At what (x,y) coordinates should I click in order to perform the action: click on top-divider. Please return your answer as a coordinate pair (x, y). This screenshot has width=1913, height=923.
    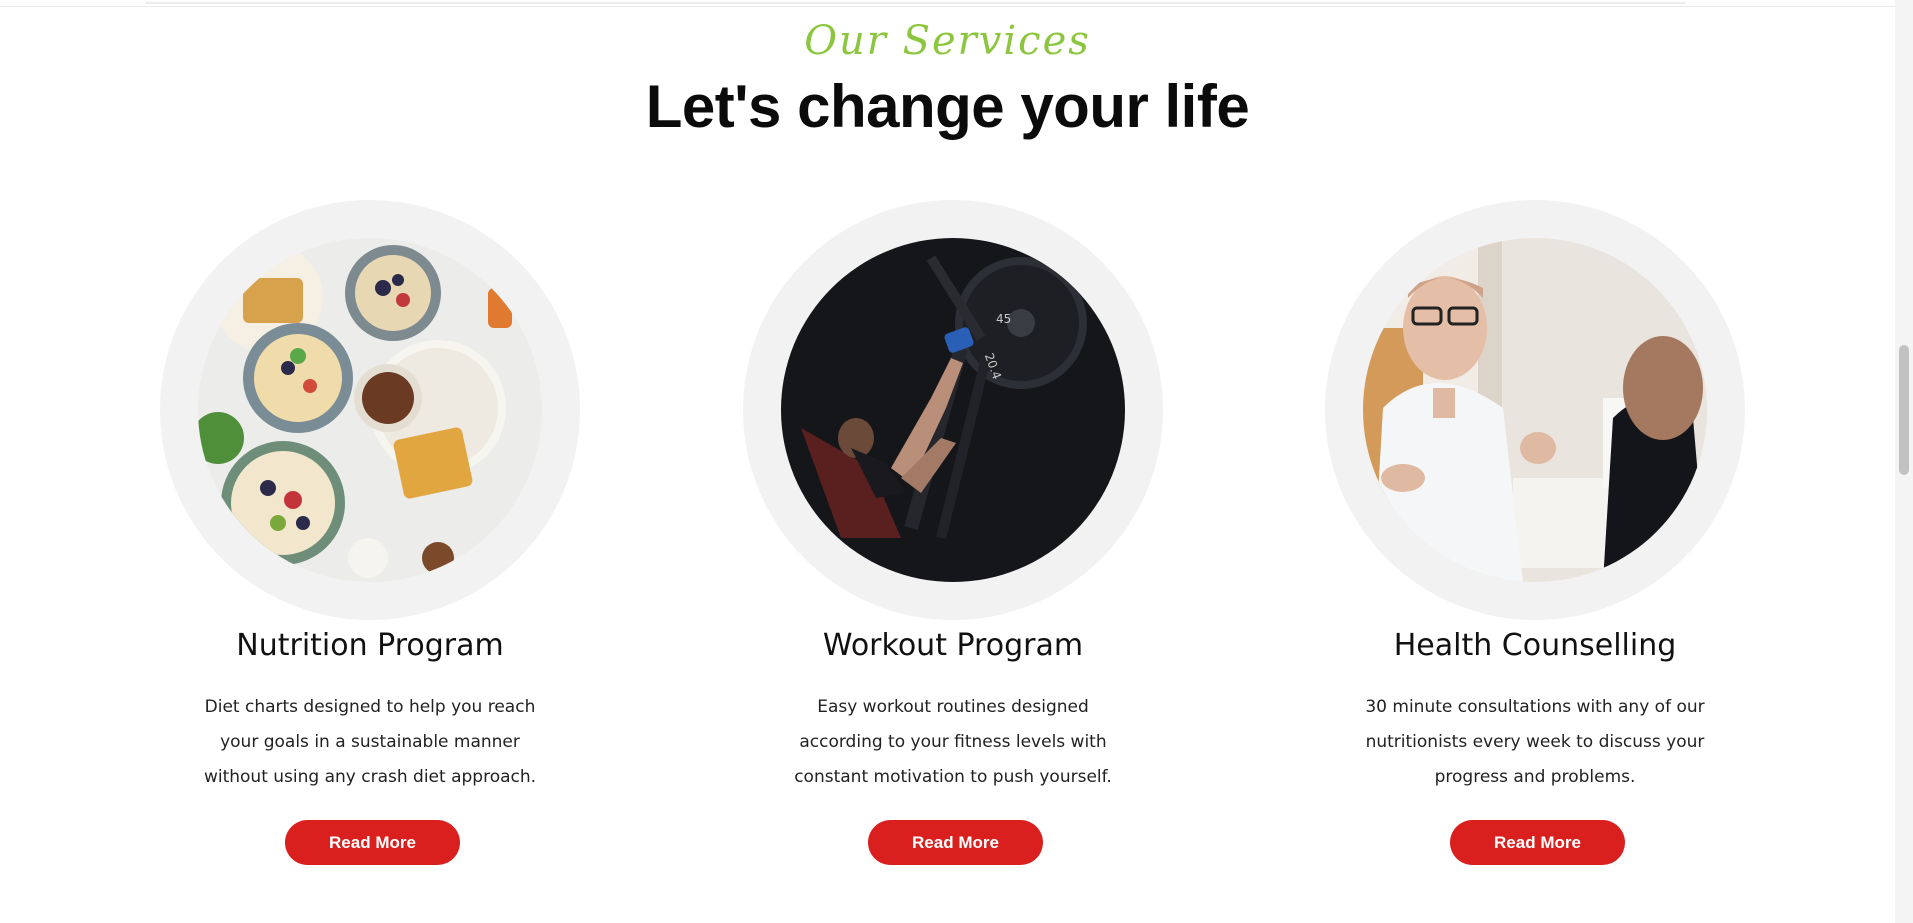
    Looking at the image, I should click on (915, 3).